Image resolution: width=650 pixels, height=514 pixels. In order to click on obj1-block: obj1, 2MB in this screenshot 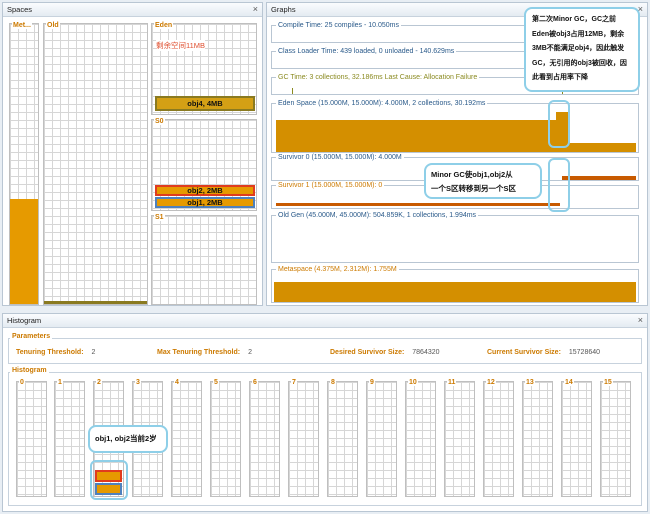, I will do `click(205, 202)`.